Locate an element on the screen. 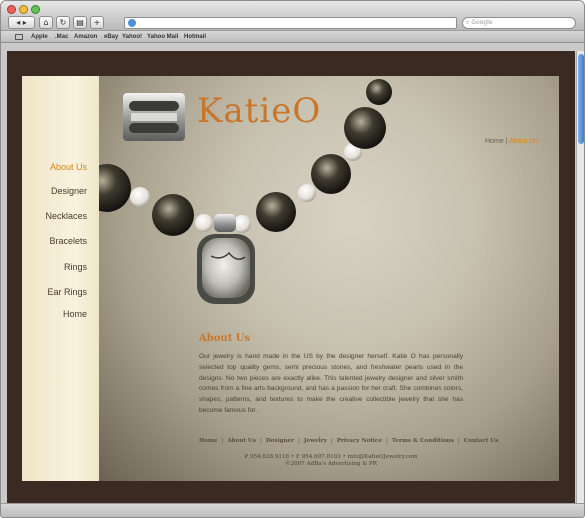  plus-icon: + is located at coordinates (97, 22).